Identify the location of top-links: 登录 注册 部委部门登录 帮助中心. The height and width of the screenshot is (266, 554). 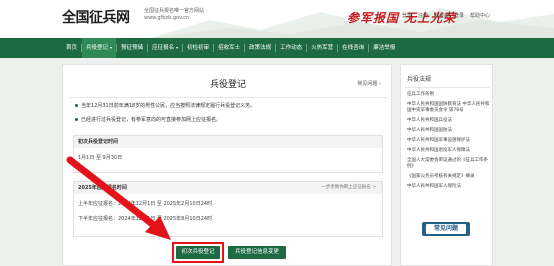
(446, 15).